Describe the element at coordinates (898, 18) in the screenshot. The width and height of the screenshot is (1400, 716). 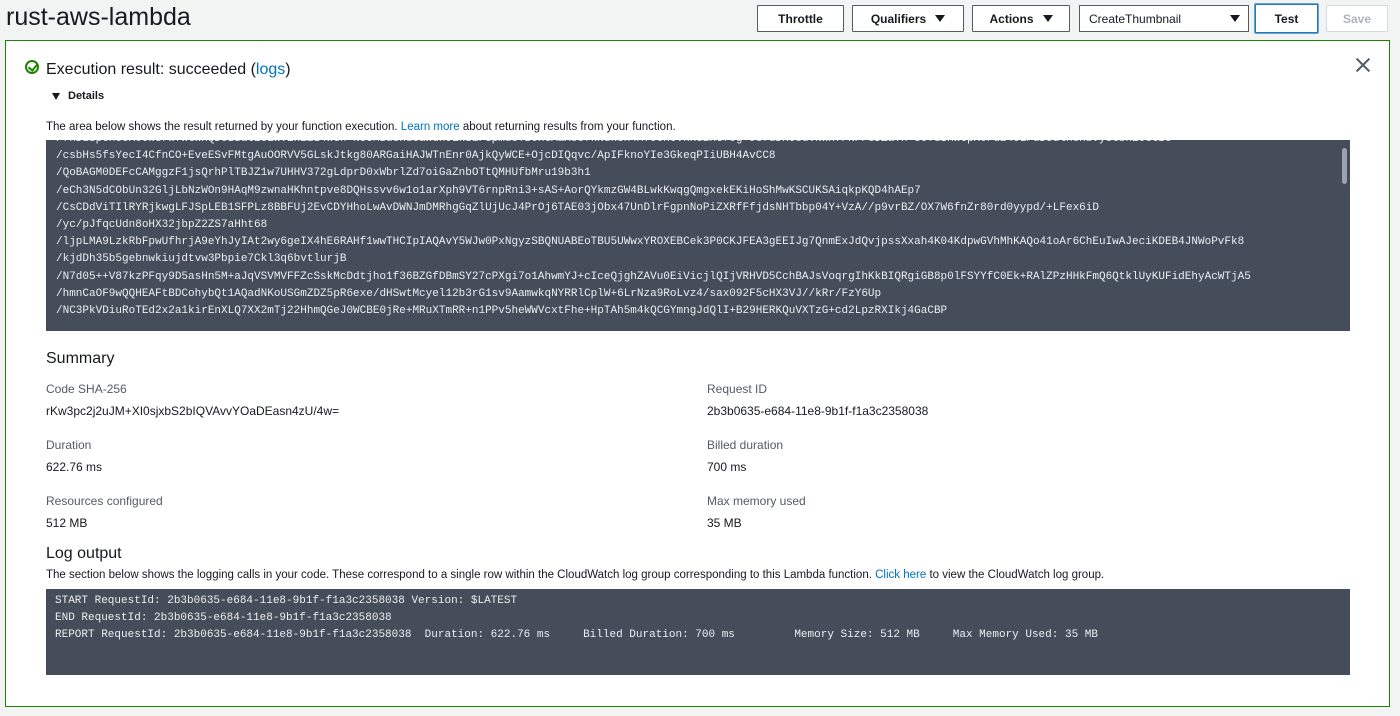
I see `qualifiers-label: Qualifiers` at that location.